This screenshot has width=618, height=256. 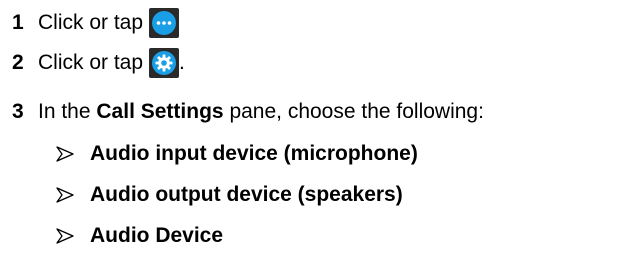 I want to click on option-item: Audio Device, so click(x=139, y=236).